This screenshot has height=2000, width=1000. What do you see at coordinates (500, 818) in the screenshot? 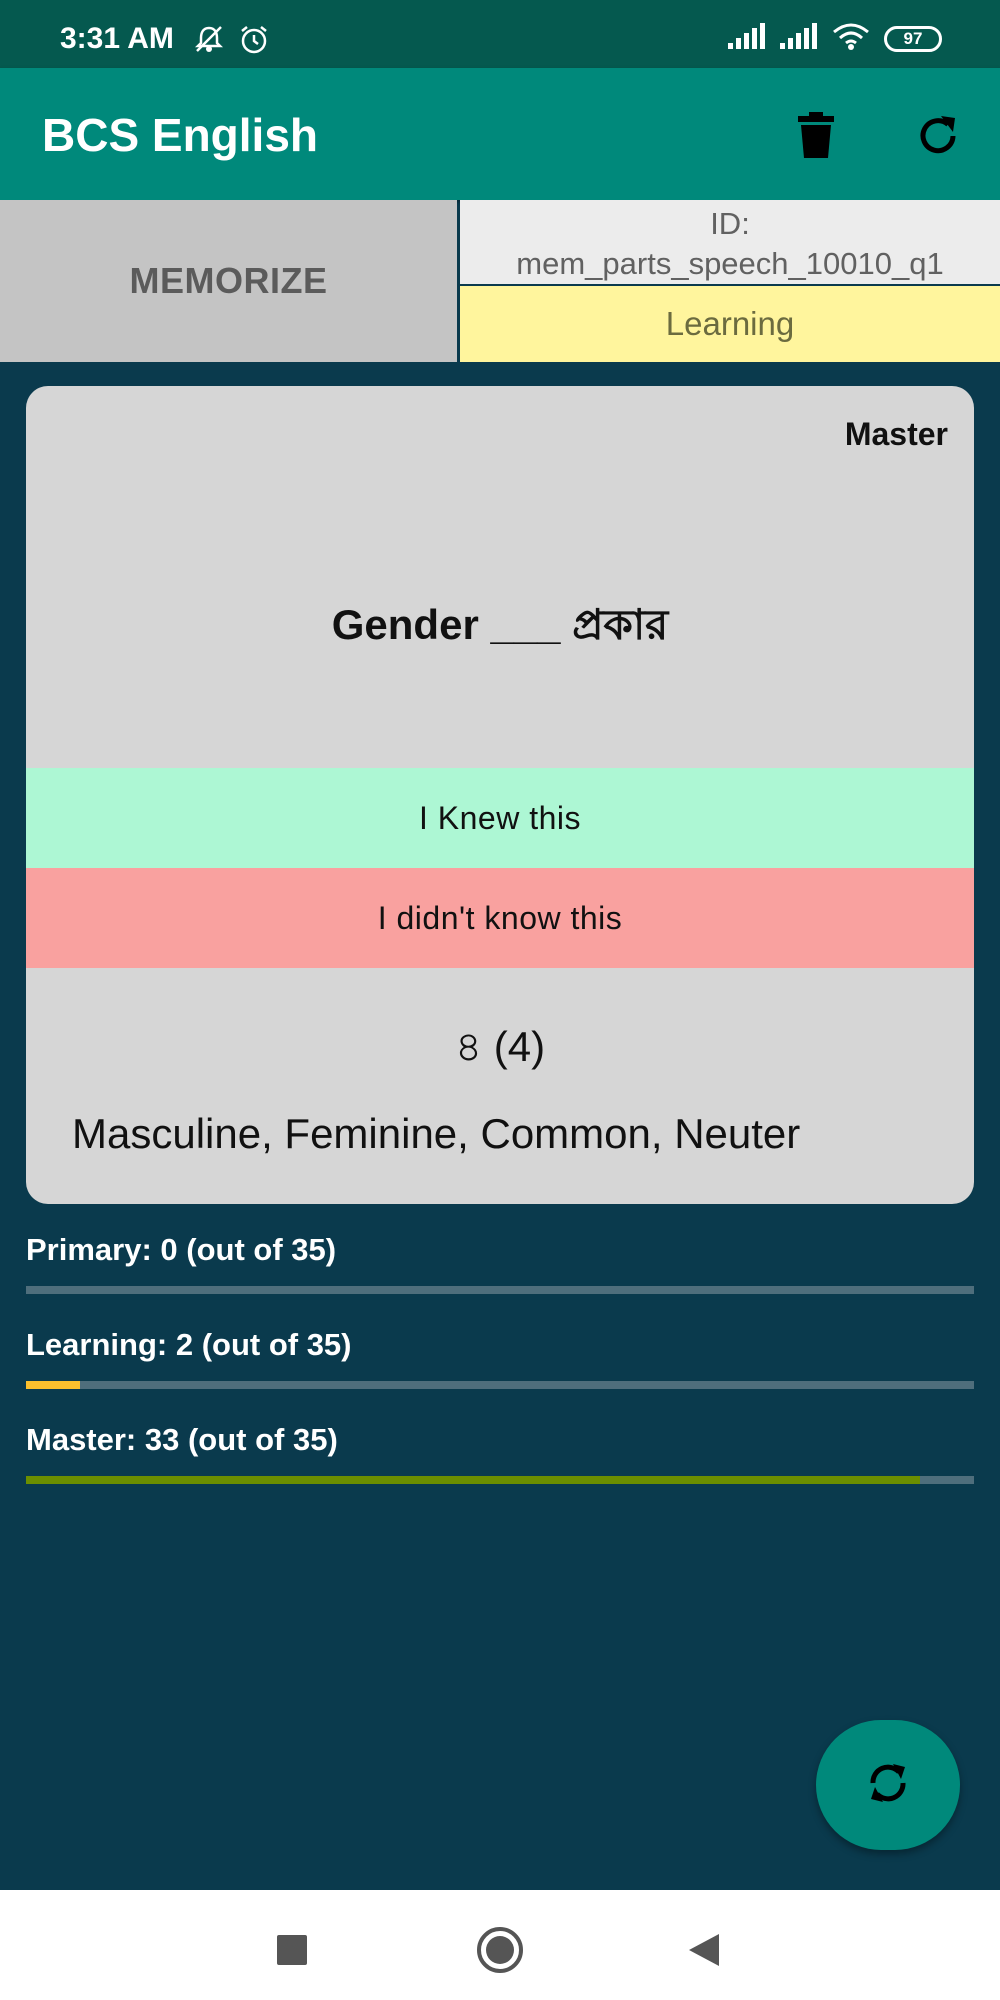
I see `knew-this-button: I Knew this` at bounding box center [500, 818].